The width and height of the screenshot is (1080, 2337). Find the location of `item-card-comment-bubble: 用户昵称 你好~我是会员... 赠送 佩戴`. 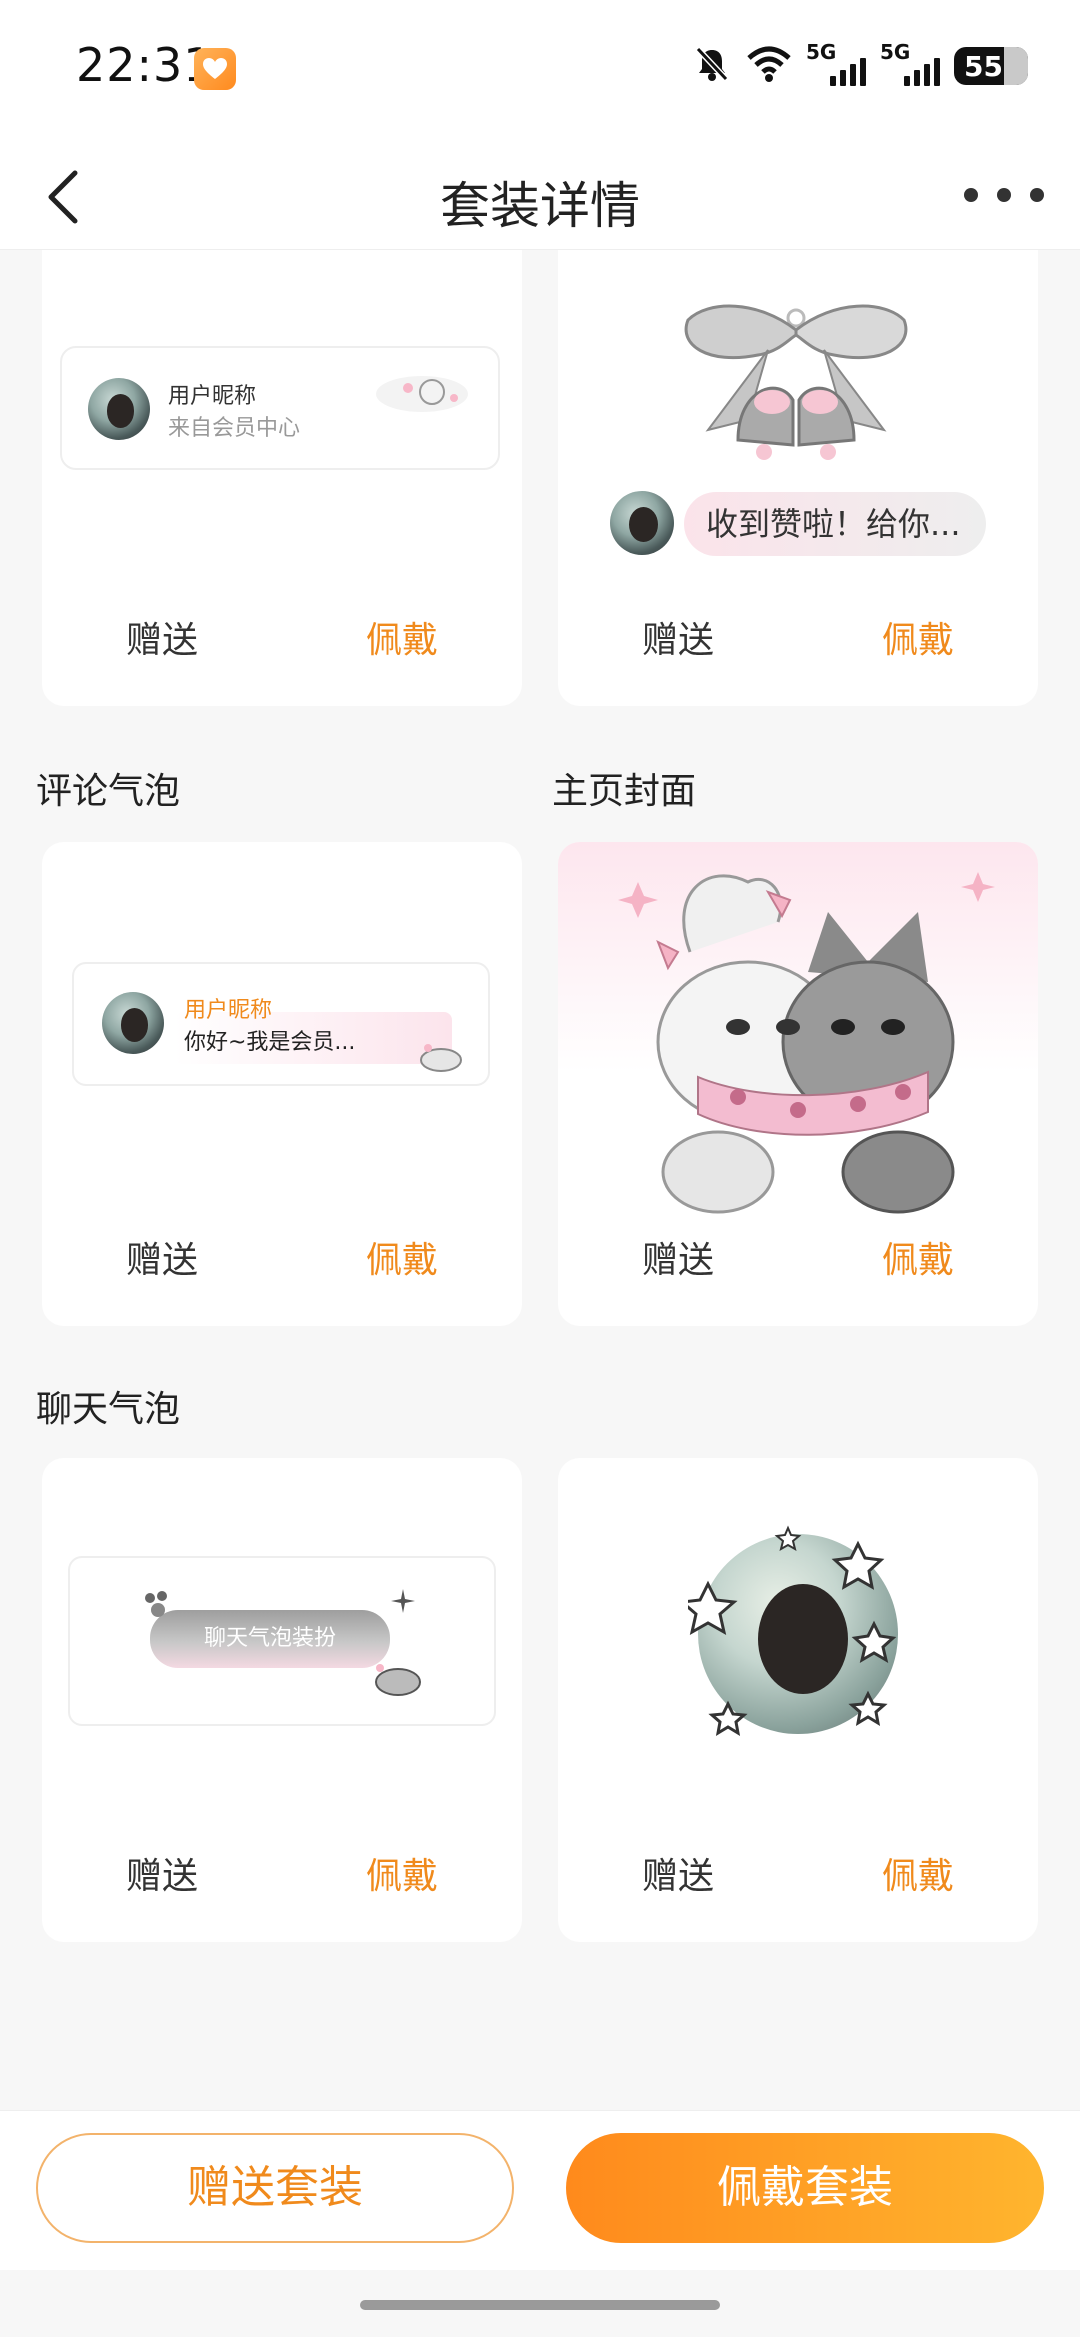

item-card-comment-bubble: 用户昵称 你好~我是会员... 赠送 佩戴 is located at coordinates (282, 1084).